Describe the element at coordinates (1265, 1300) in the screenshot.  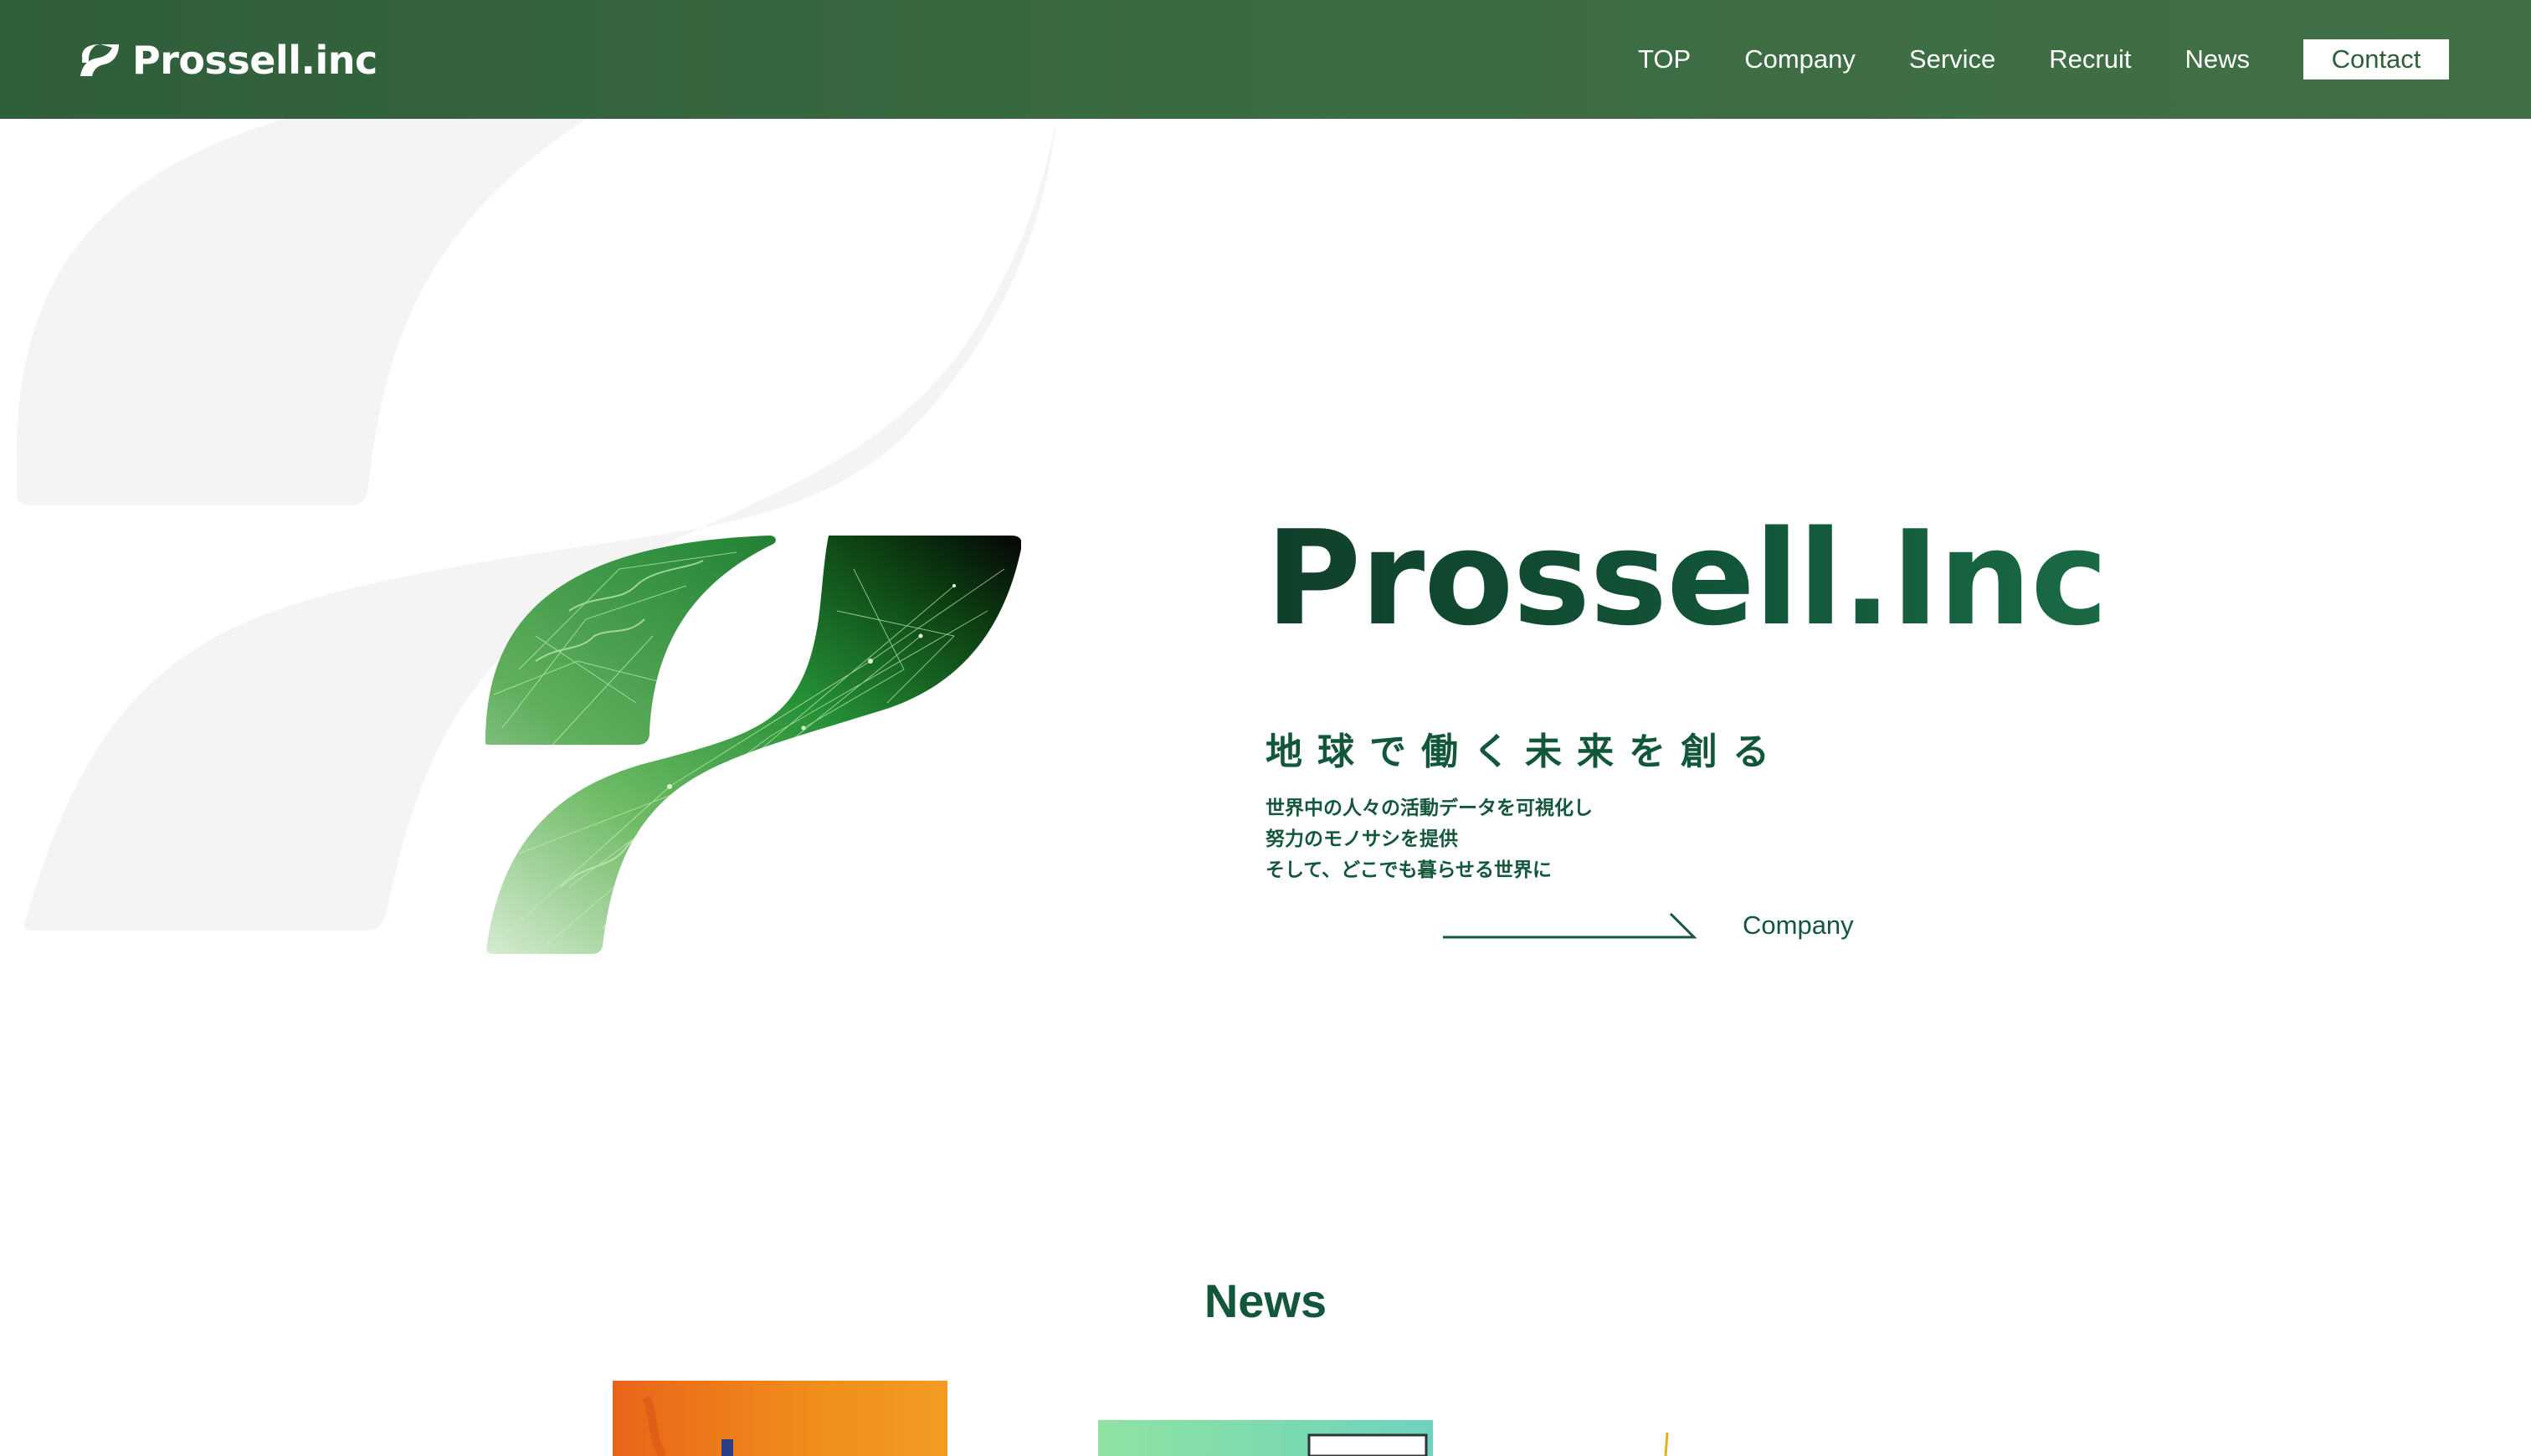
I see `news-section-title: News` at that location.